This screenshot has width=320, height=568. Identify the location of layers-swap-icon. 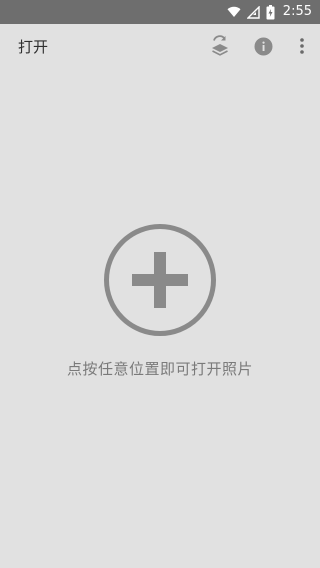
(220, 48).